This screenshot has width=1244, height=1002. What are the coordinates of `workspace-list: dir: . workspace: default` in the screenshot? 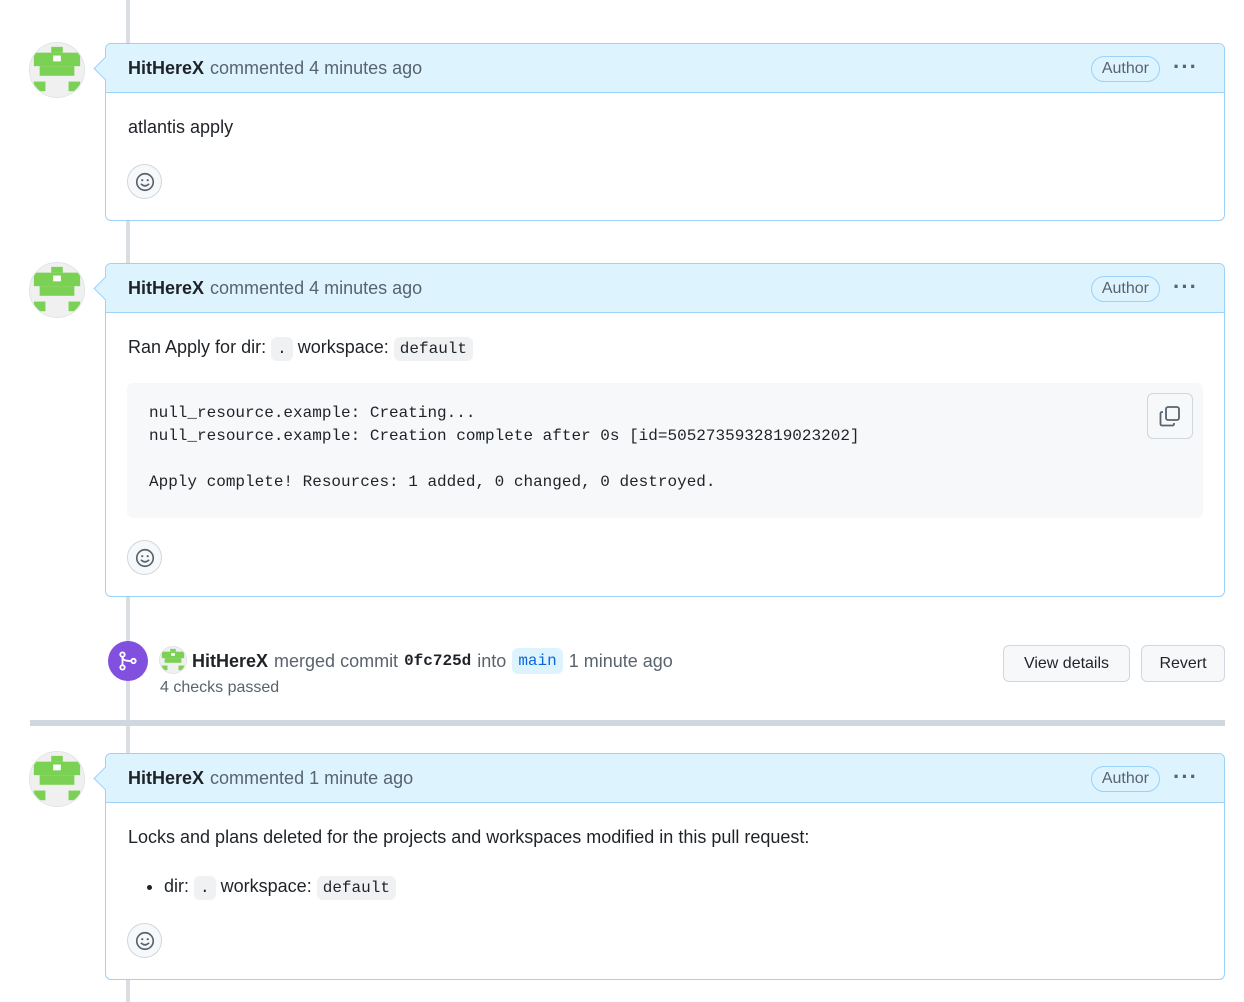 It's located at (280, 888).